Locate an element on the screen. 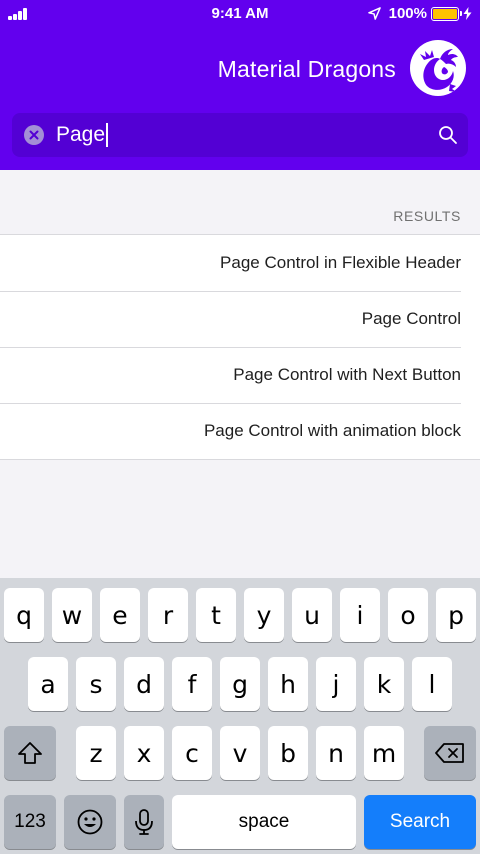 This screenshot has width=480, height=854. key-p: p is located at coordinates (456, 615).